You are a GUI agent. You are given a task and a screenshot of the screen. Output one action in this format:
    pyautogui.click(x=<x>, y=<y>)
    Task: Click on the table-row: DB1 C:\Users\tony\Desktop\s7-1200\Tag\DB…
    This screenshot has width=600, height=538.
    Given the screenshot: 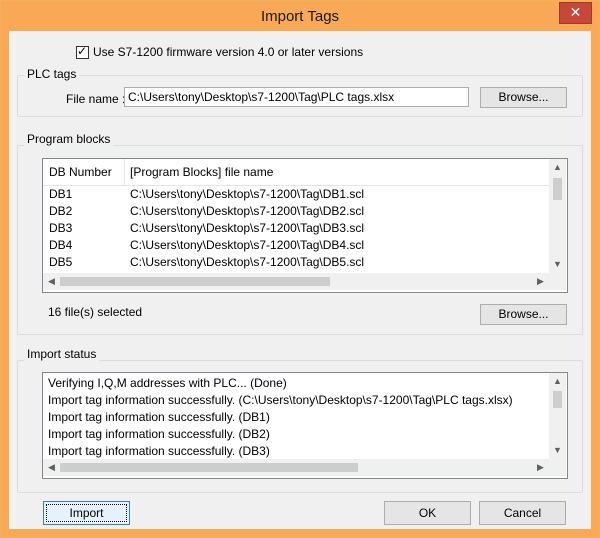 What is the action you would take?
    pyautogui.click(x=296, y=194)
    